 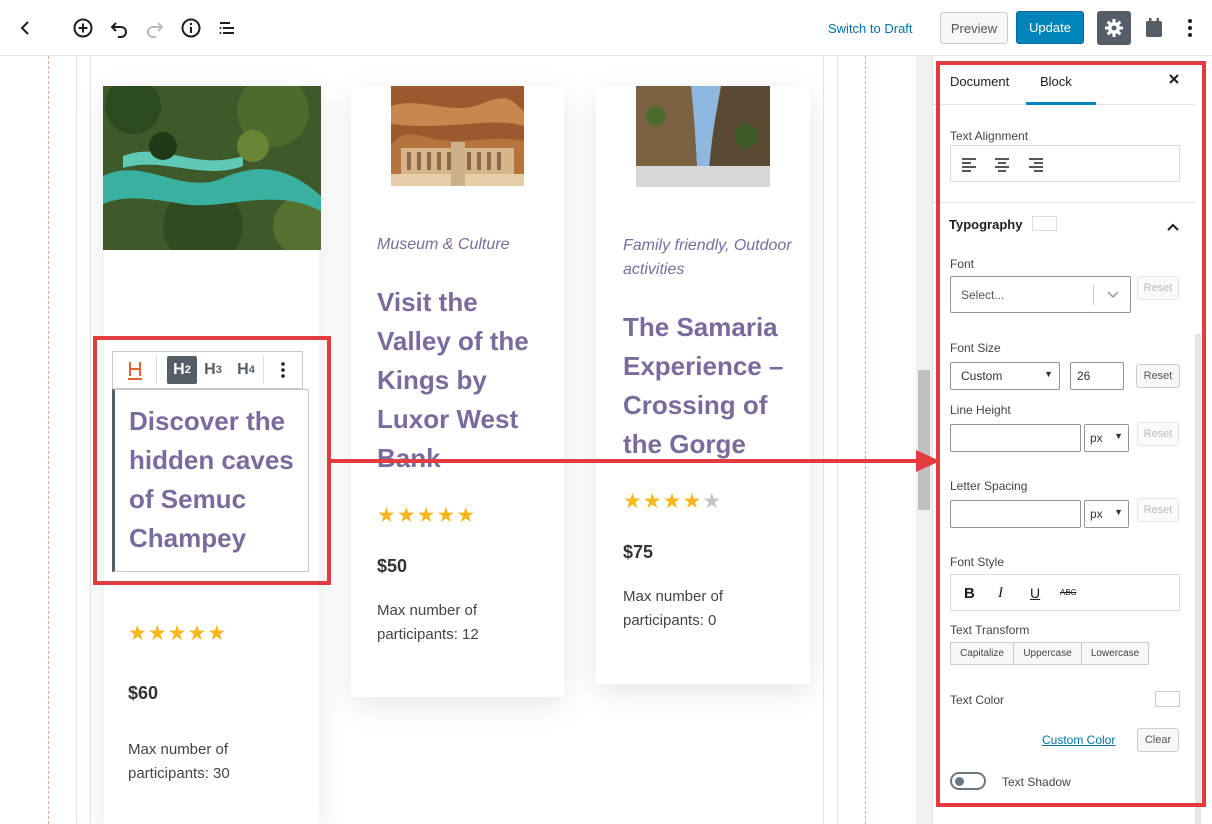 What do you see at coordinates (707, 257) in the screenshot?
I see `tour-category: Family friendly, Outdoor activities` at bounding box center [707, 257].